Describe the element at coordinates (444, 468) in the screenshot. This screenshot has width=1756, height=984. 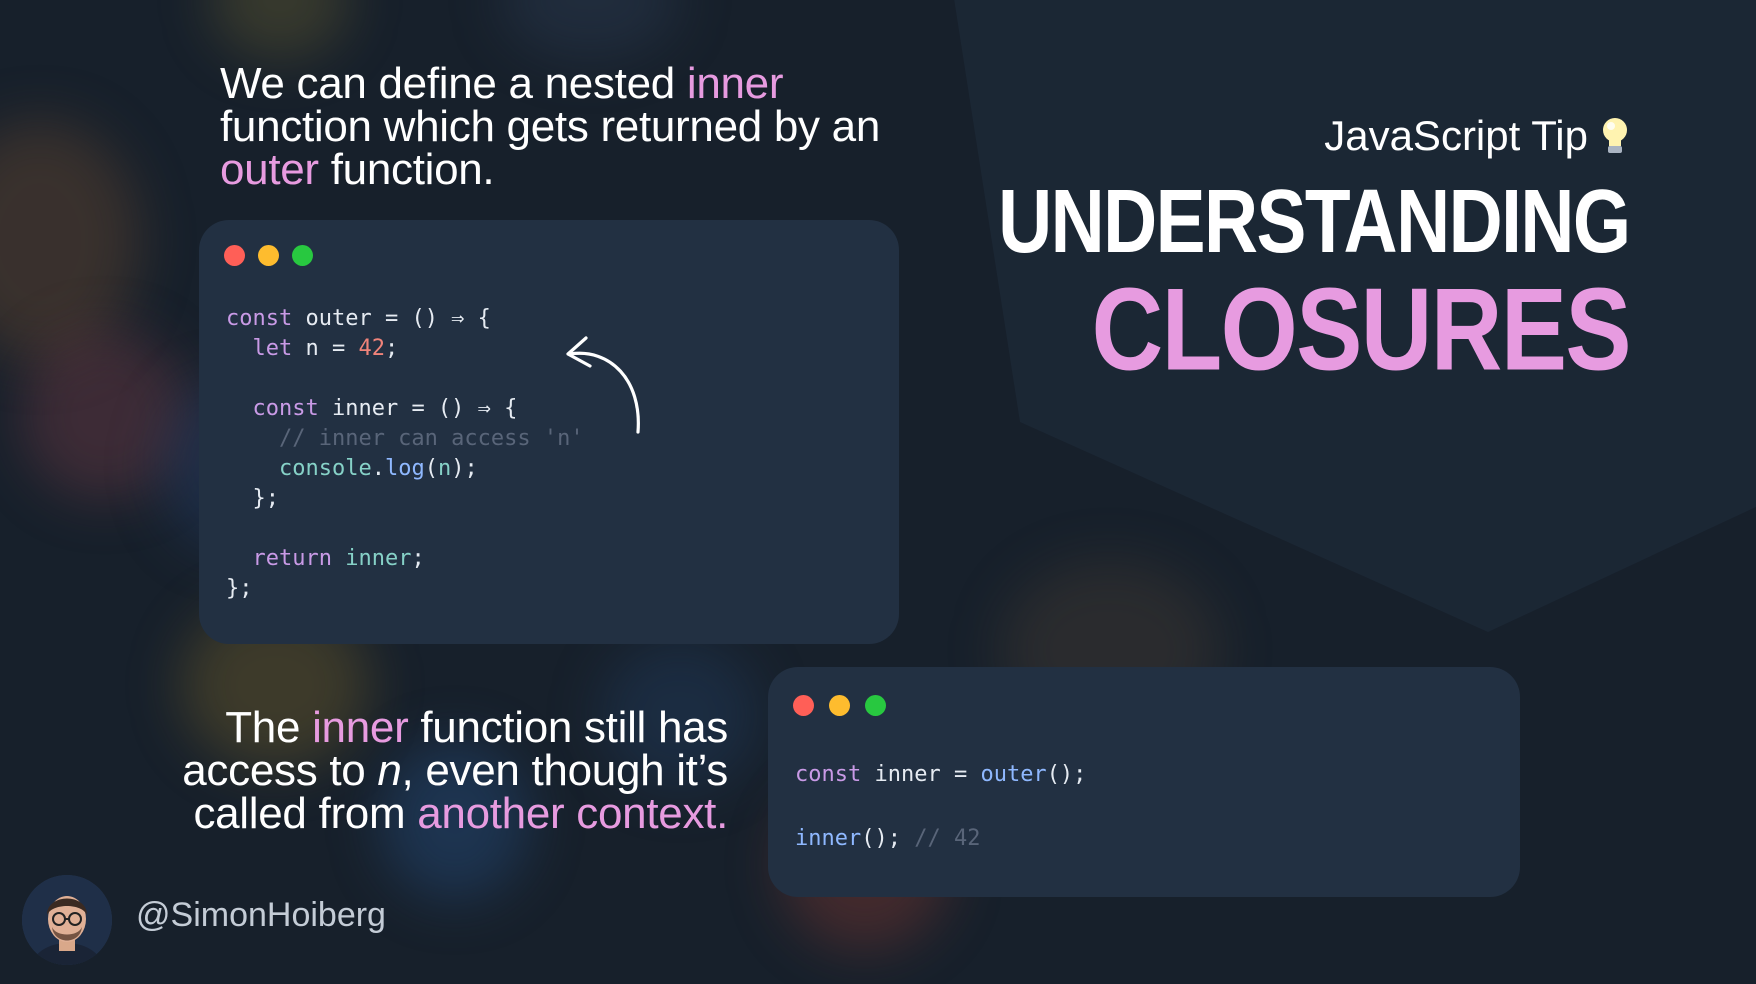
I see `code-token: n` at that location.